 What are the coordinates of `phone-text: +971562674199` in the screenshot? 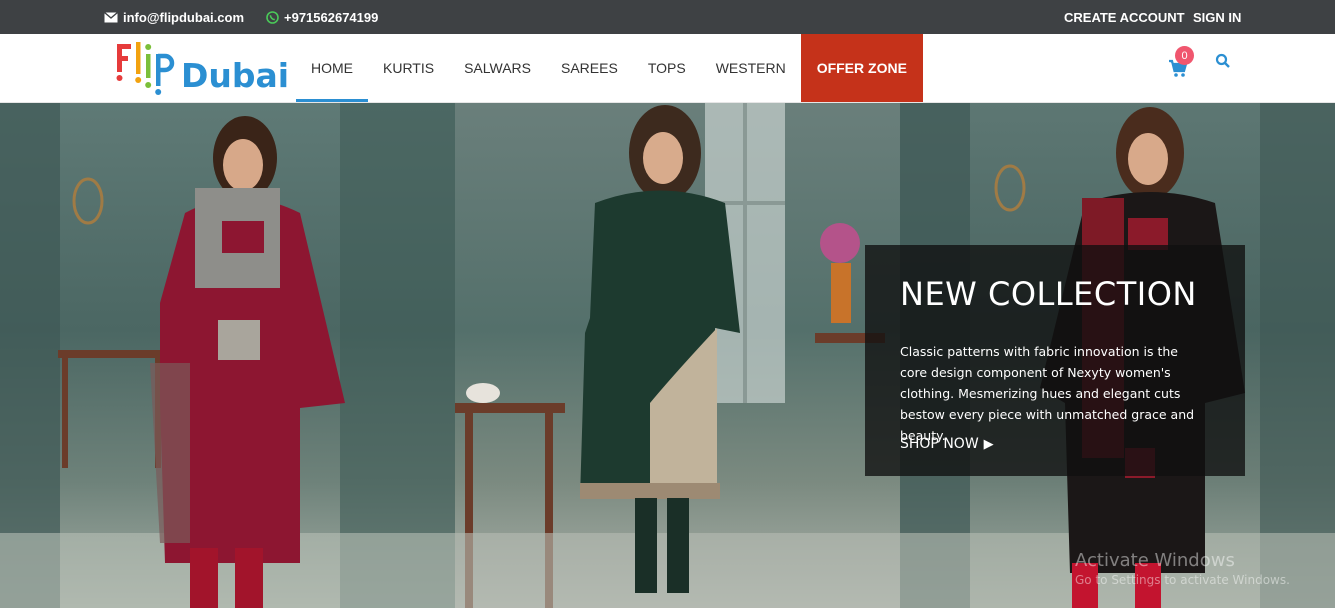 It's located at (331, 17).